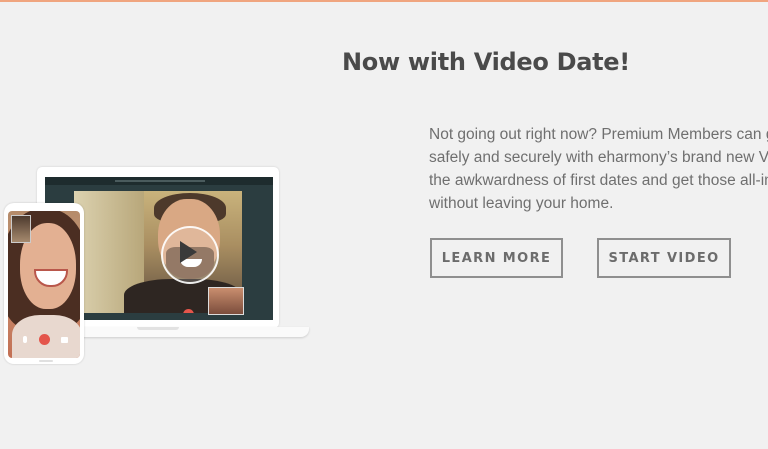 The width and height of the screenshot is (768, 449). I want to click on phone-self-view-thumbnail, so click(21, 229).